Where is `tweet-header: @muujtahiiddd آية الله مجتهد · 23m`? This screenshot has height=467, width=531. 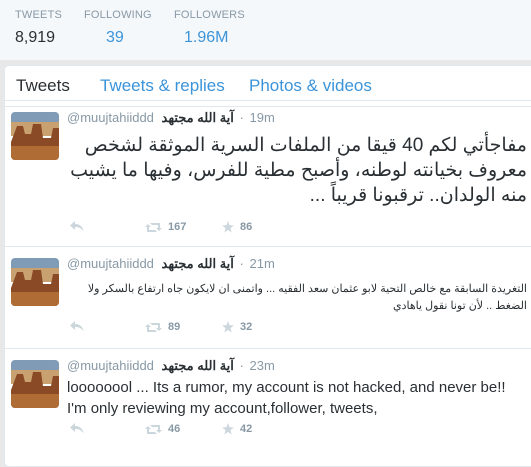
tweet-header: @muujtahiiddd آية الله مجتهد · 23m is located at coordinates (171, 366).